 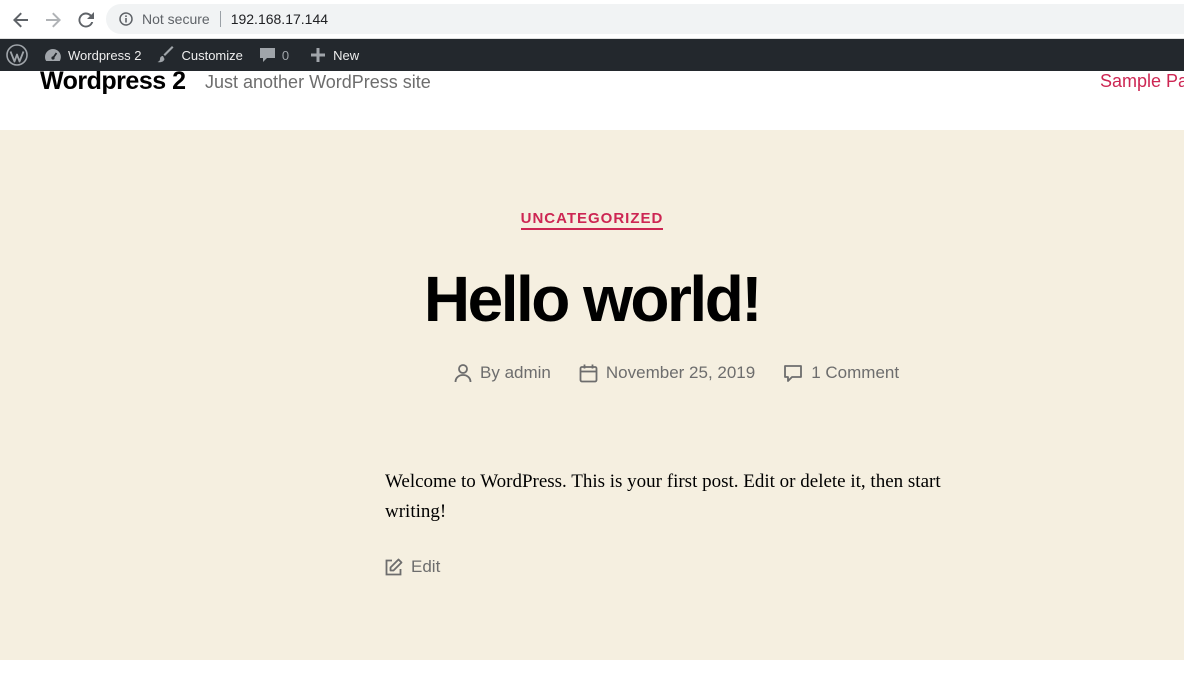 I want to click on arrow-right-icon, so click(x=53, y=20).